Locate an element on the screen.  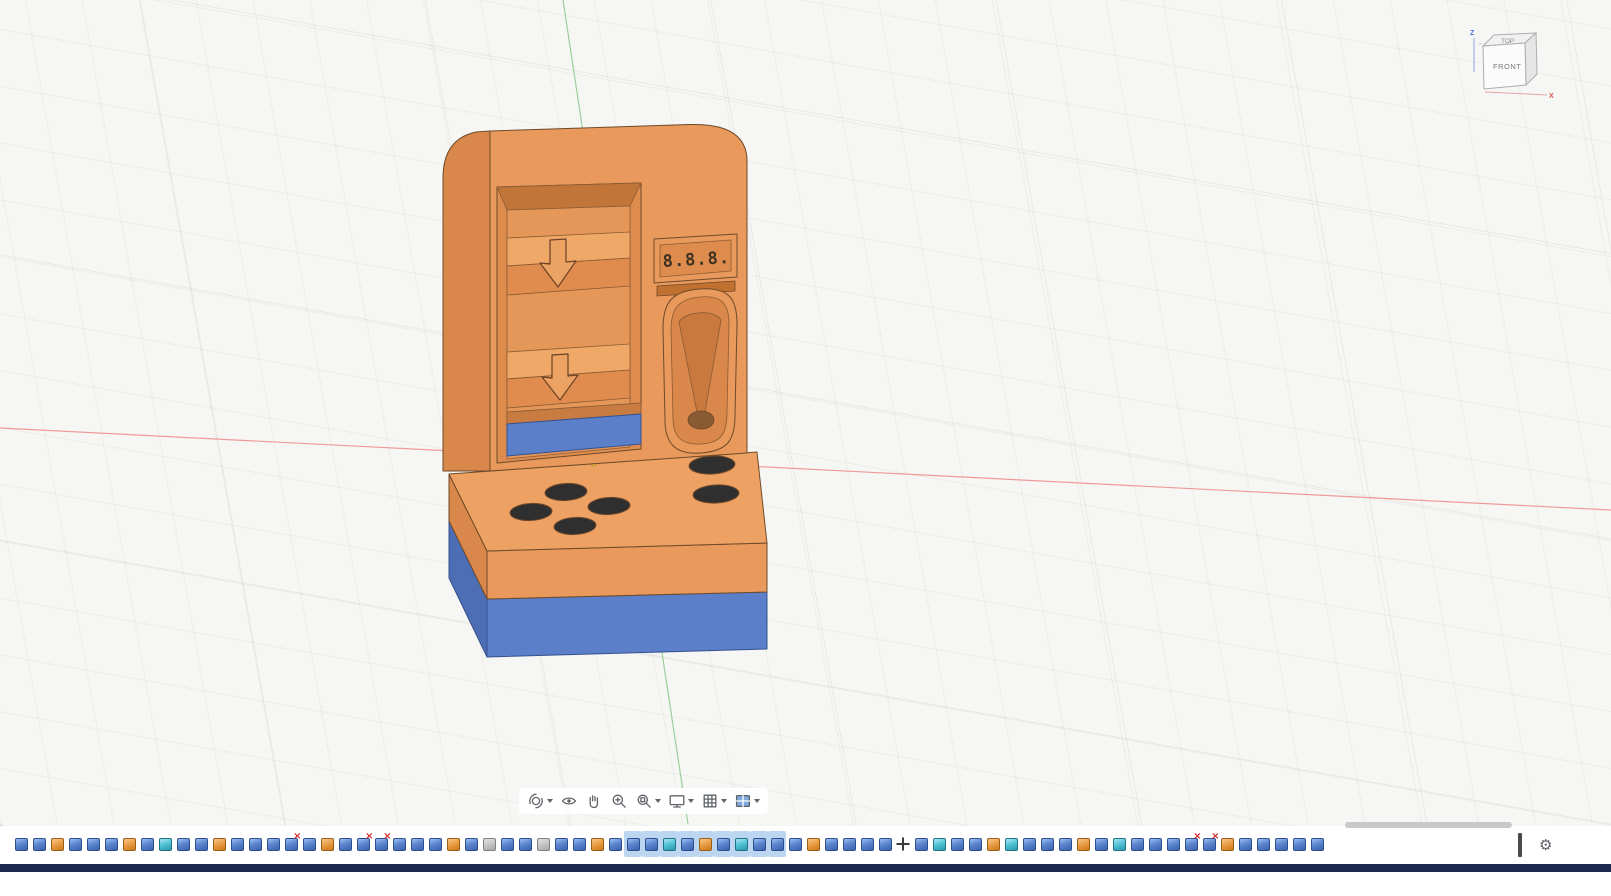
look-at-button is located at coordinates (569, 801).